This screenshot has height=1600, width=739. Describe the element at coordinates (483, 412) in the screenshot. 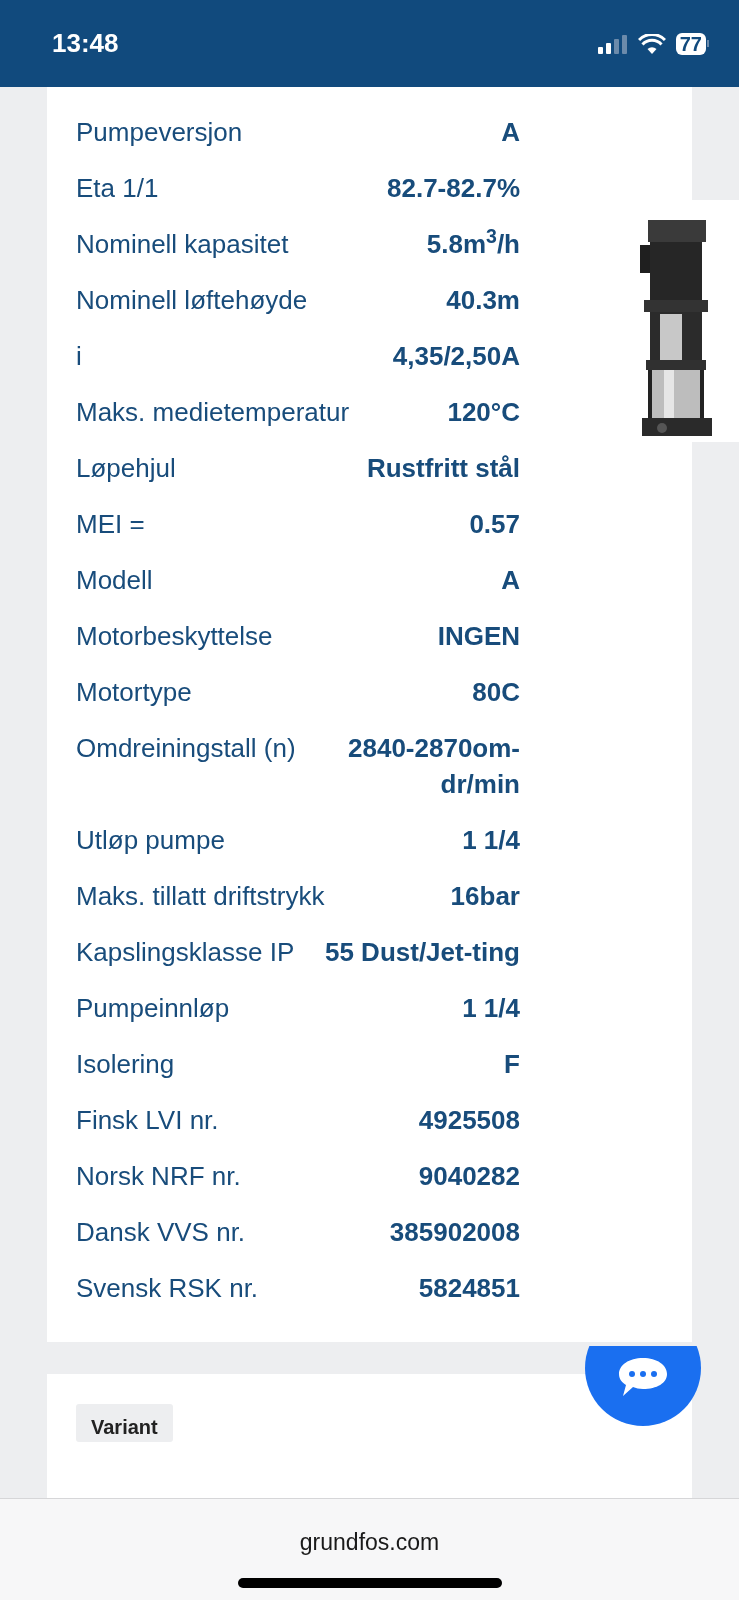

I see `spec-value: 120°C` at that location.